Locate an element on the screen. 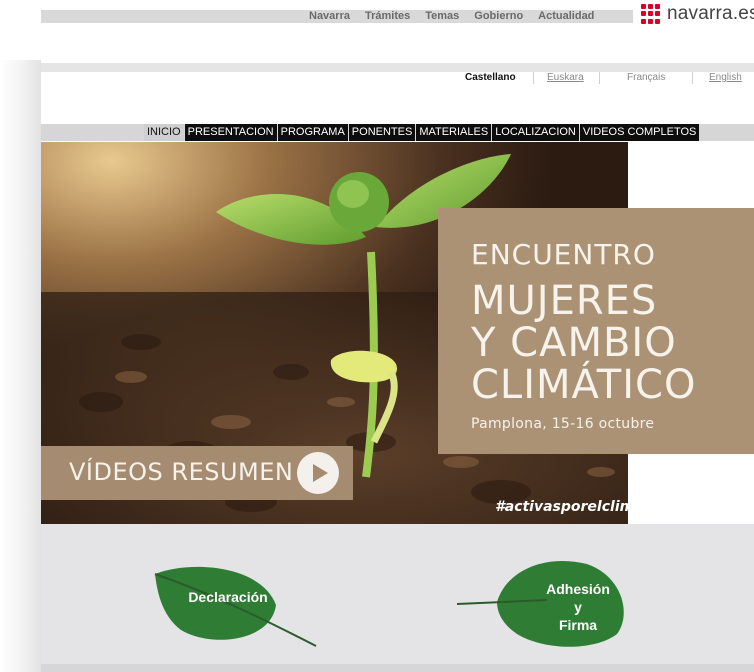 Image resolution: width=754 pixels, height=672 pixels. videos-resumen-button: VÍDEOS RESUMEN is located at coordinates (197, 473).